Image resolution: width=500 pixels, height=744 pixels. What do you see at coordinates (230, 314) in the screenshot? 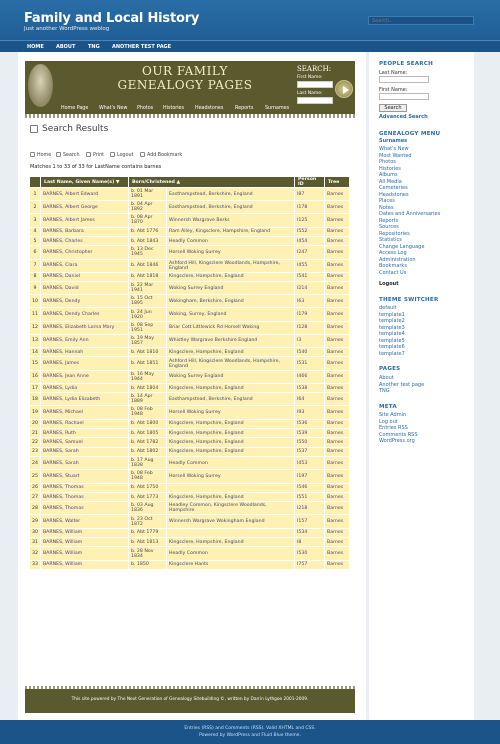
I see `birth-place-link: Woking, Surrey, England` at bounding box center [230, 314].